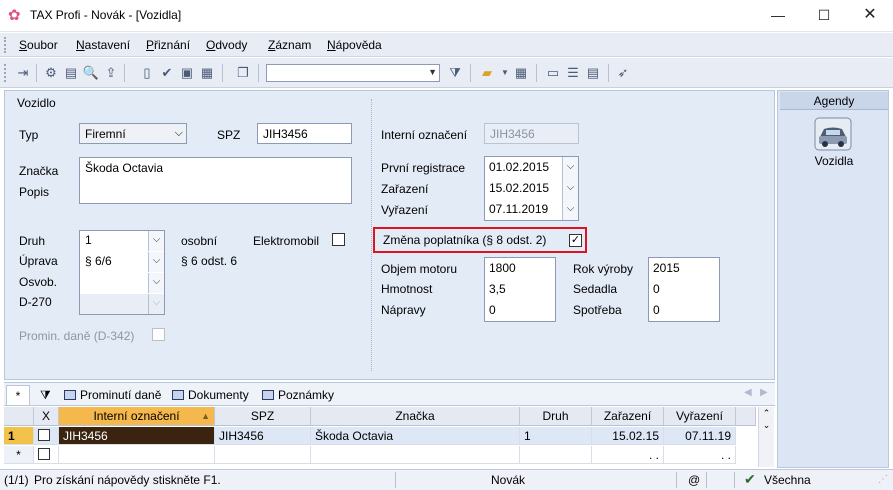 The height and width of the screenshot is (490, 893). I want to click on export-icon: ⇪, so click(111, 73).